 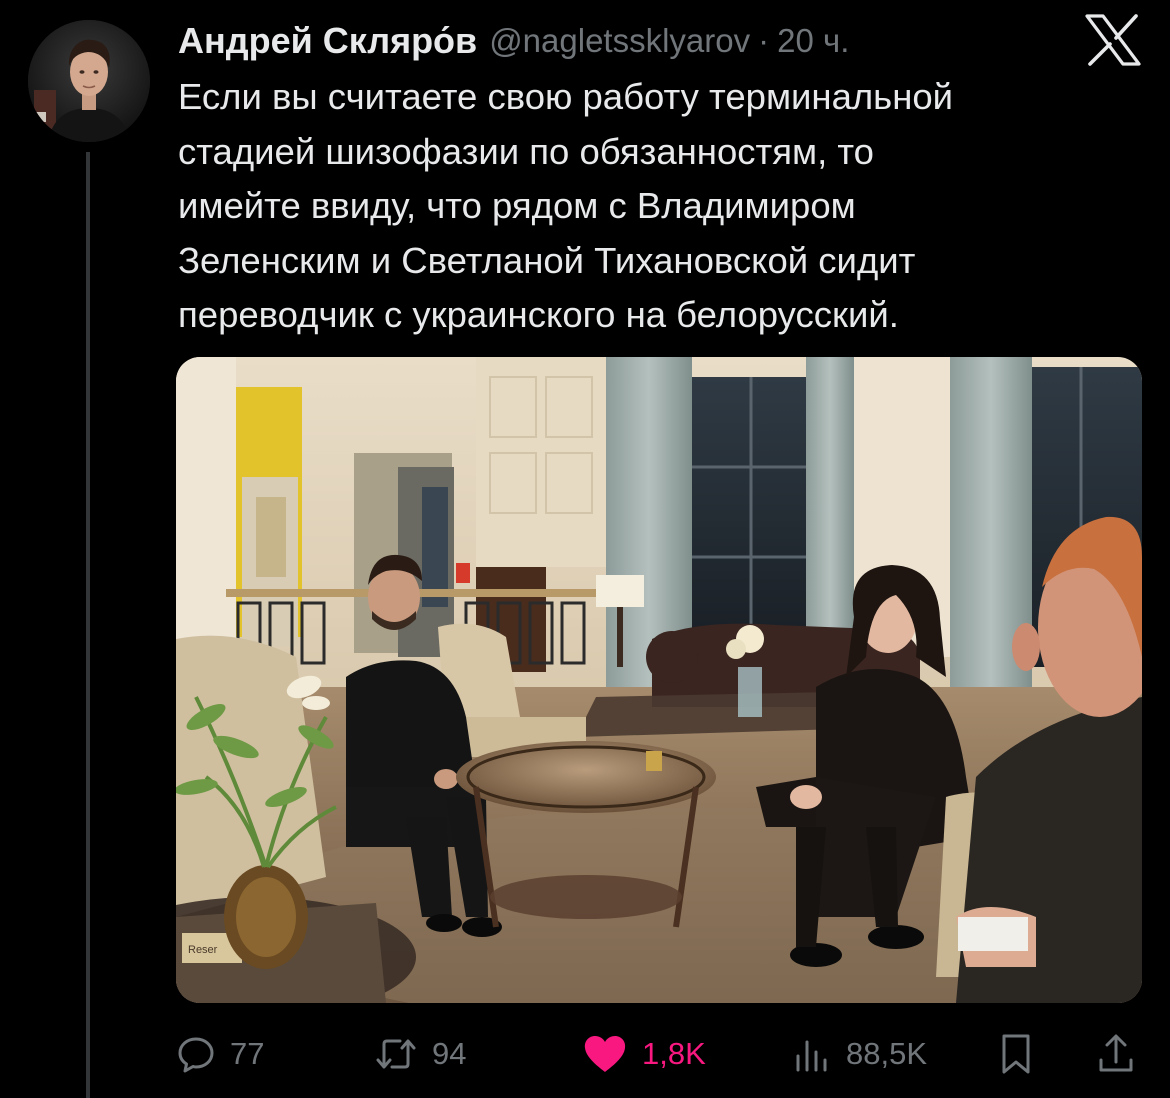 I want to click on repost-icon, so click(x=396, y=1054).